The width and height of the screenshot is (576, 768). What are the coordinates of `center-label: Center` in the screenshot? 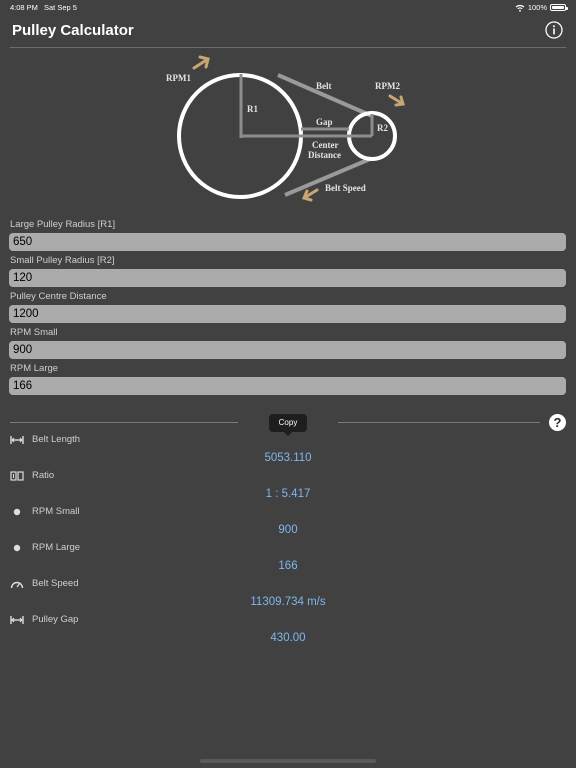 It's located at (325, 145).